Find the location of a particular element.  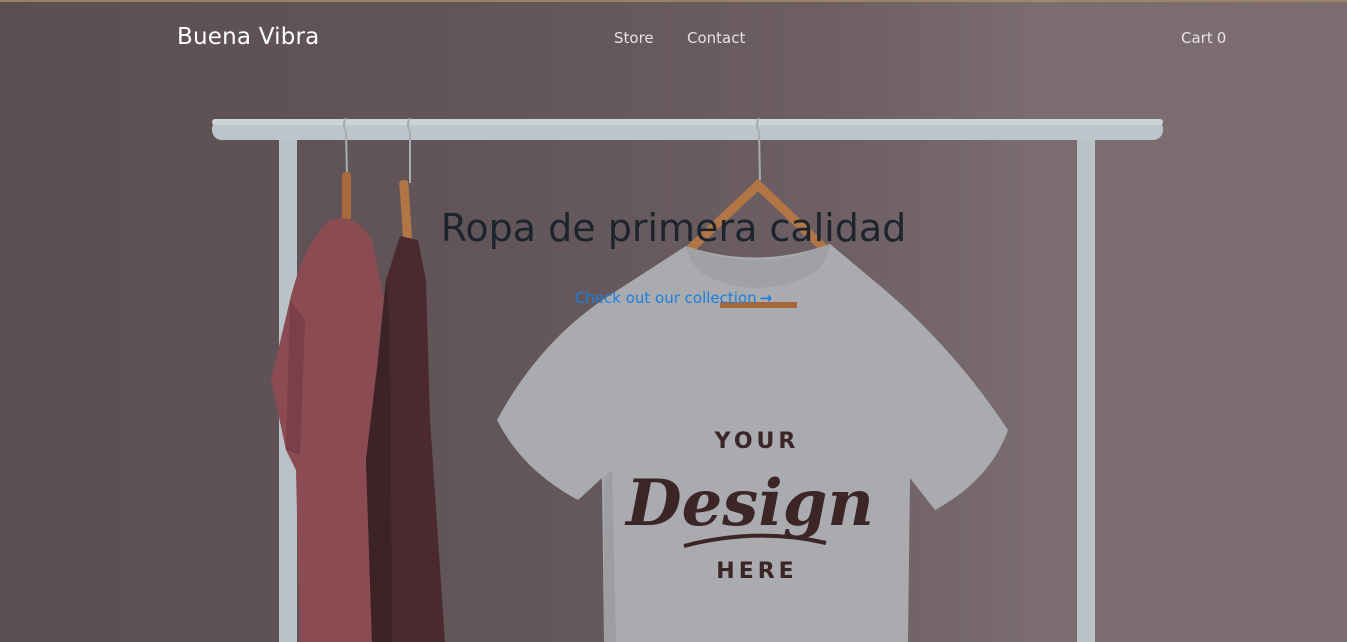

navbar: Buena Vibra Store Contact Cart 0 is located at coordinates (673, 38).